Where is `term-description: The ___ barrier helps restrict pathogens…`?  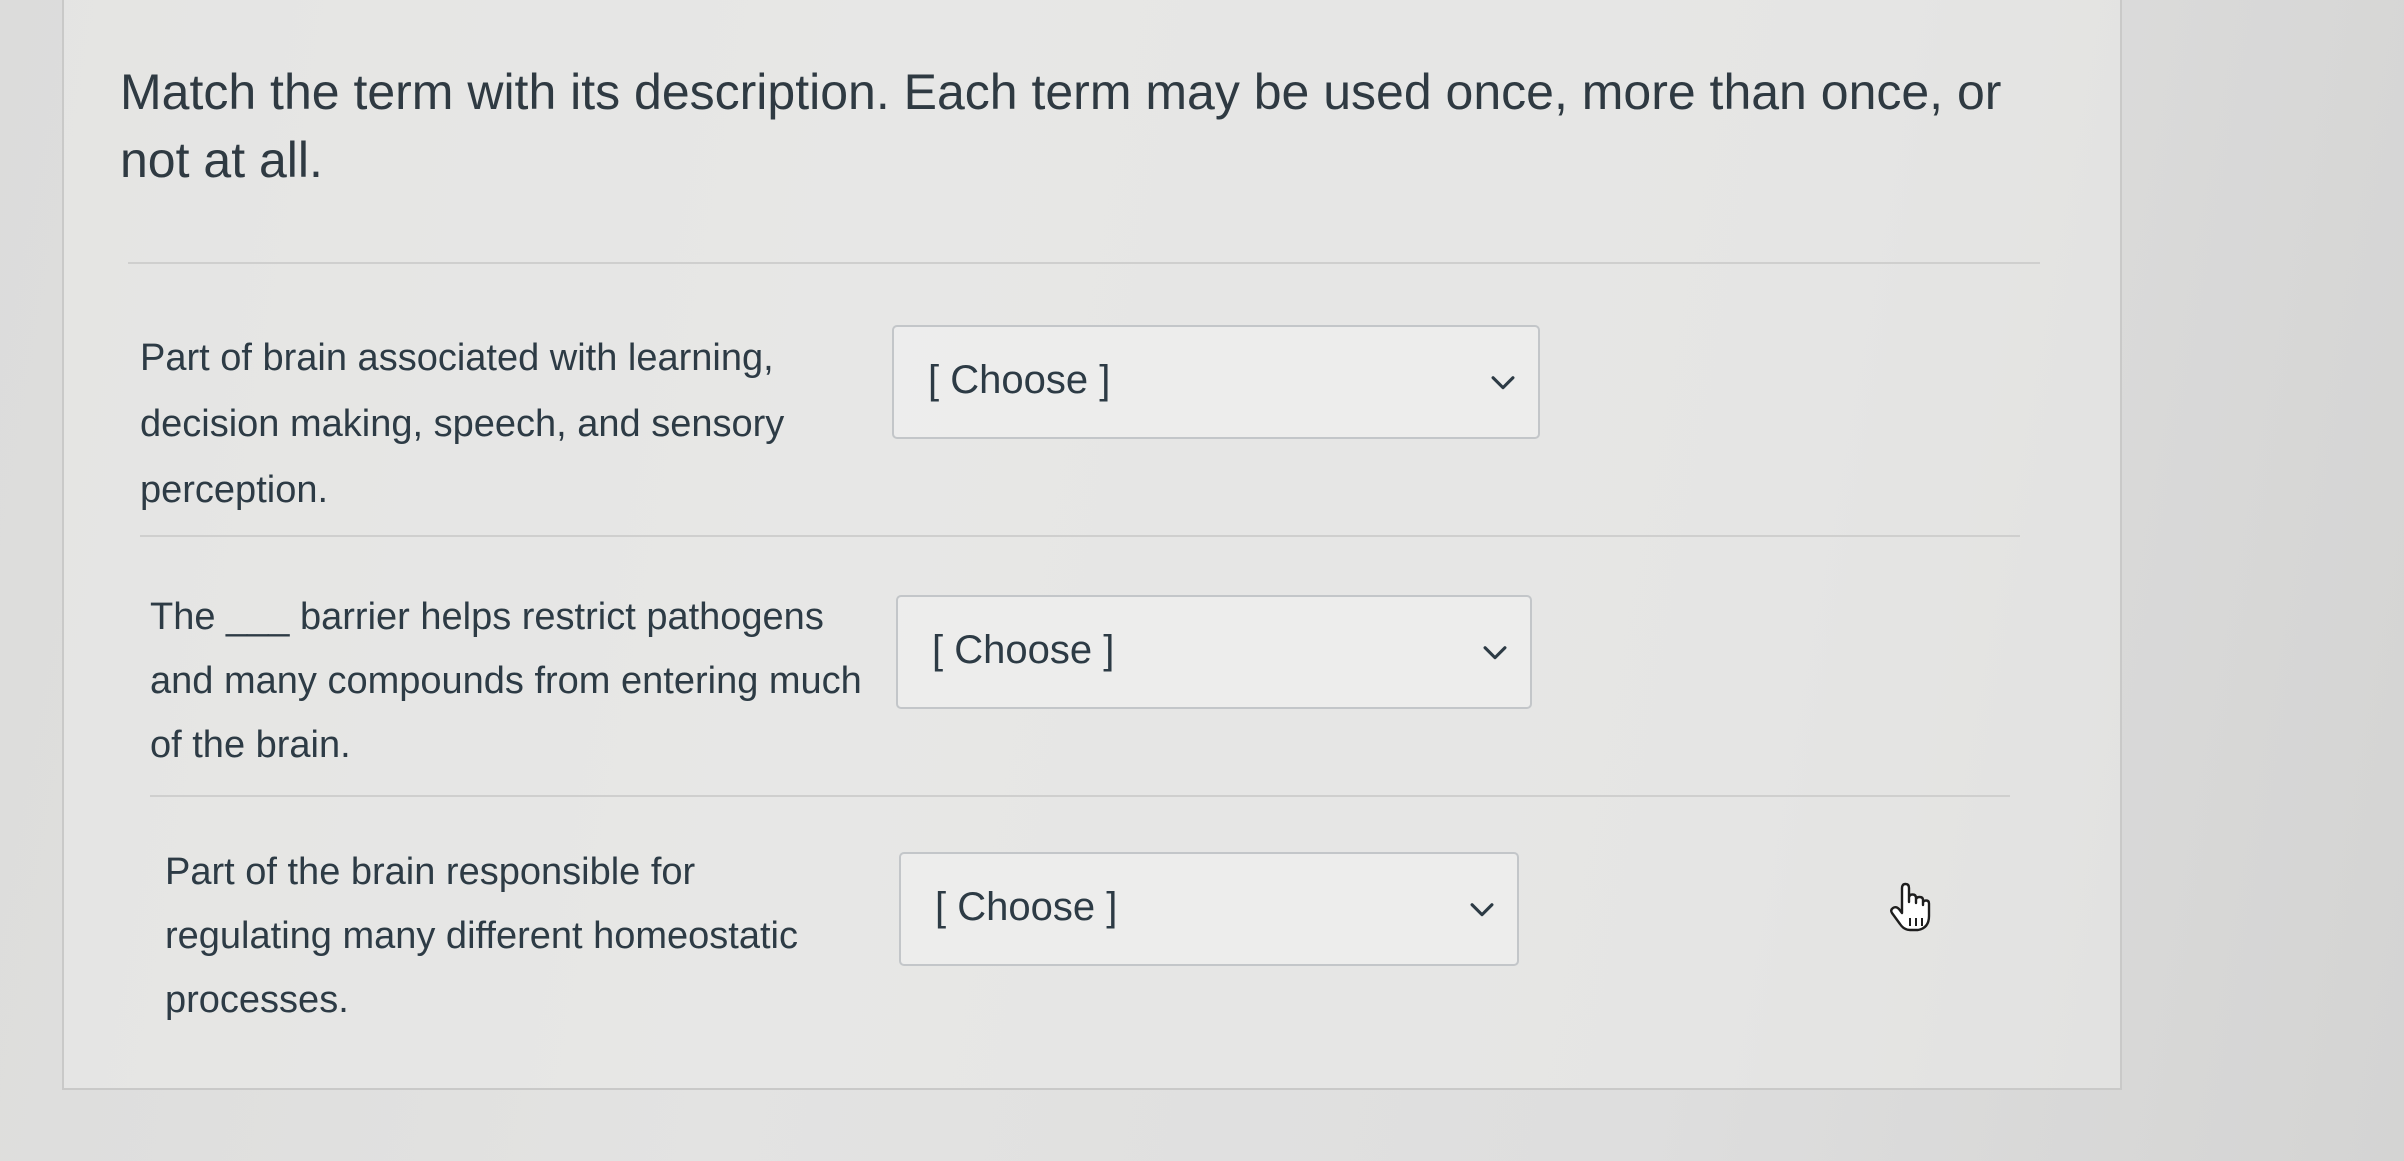
term-description: The ___ barrier helps restrict pathogens… is located at coordinates (506, 681).